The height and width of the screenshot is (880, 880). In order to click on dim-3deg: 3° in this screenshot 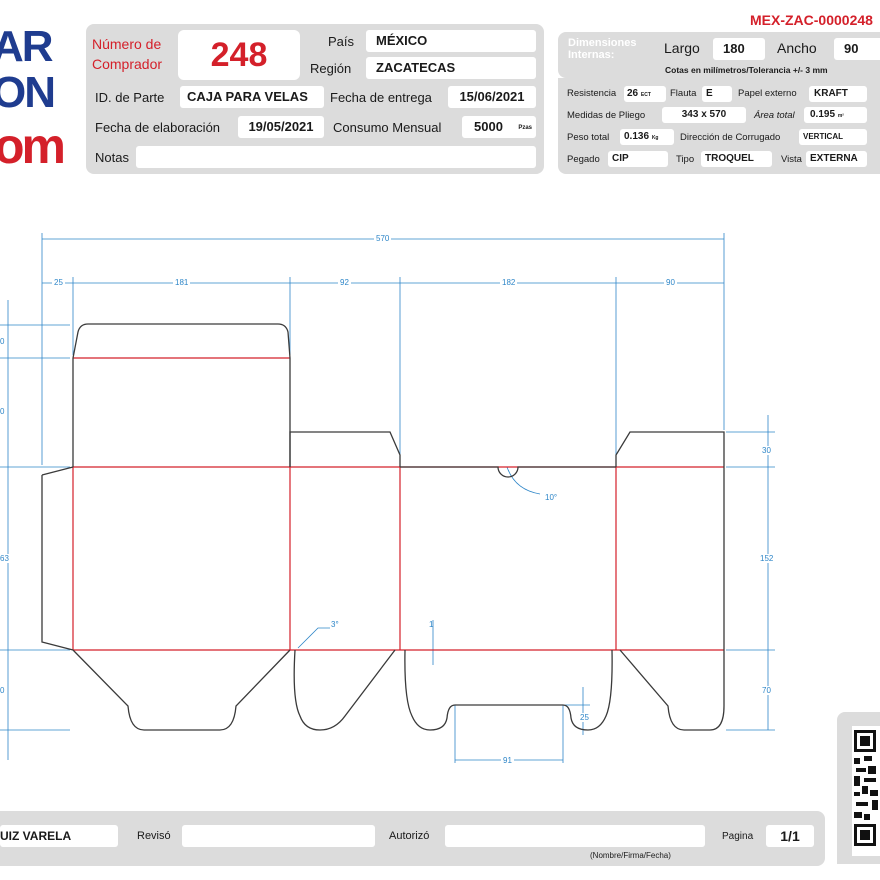, I will do `click(335, 624)`.